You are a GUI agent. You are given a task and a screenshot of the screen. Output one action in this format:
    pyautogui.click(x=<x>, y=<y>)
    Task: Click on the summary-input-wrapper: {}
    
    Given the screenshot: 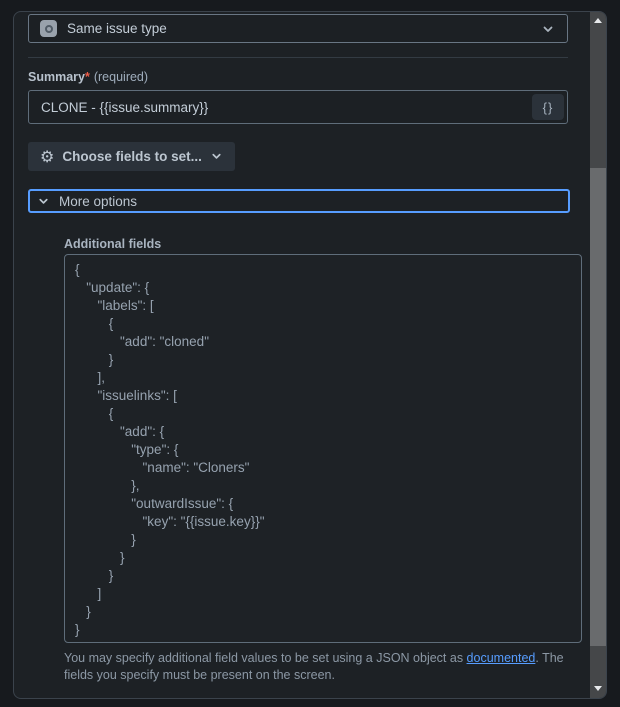 What is the action you would take?
    pyautogui.click(x=298, y=107)
    